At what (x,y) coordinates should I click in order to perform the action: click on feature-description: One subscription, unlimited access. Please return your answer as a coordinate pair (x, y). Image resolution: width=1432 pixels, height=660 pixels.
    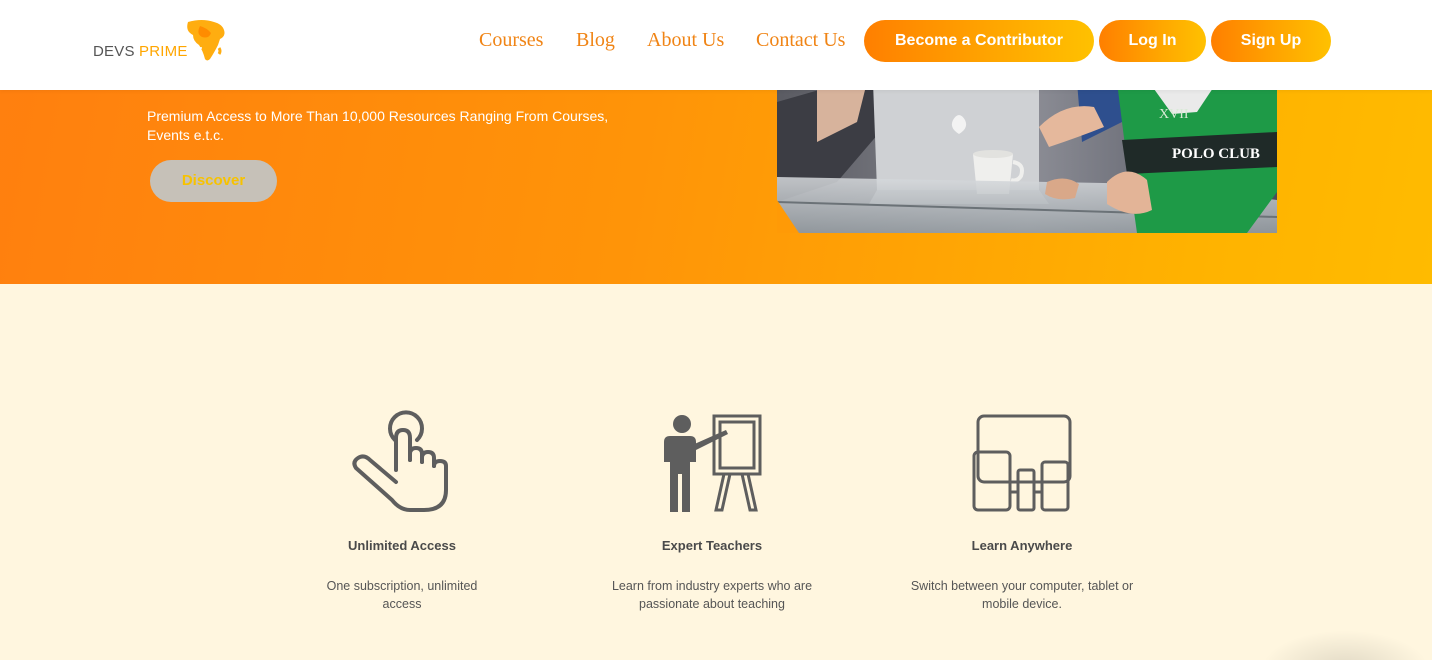
    Looking at the image, I should click on (402, 595).